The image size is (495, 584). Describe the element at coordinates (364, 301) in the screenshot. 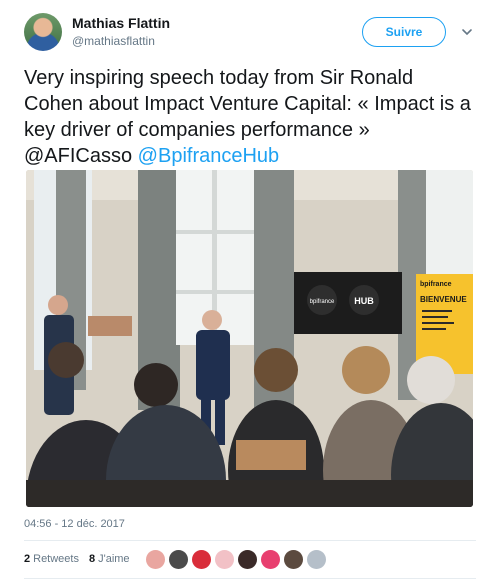

I see `screen-right-text: HUB` at that location.